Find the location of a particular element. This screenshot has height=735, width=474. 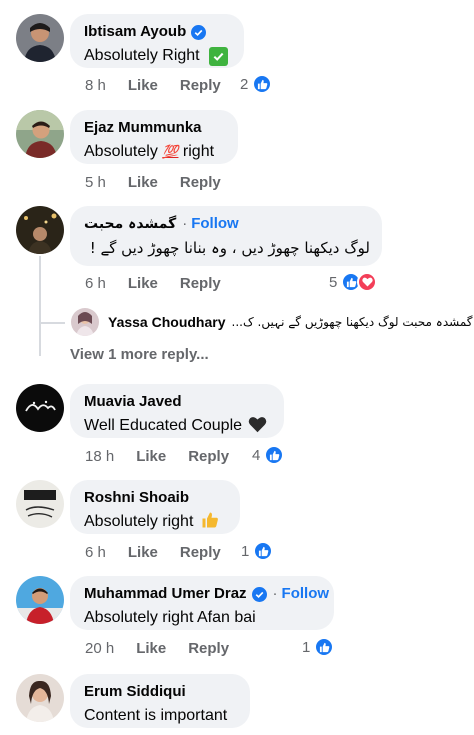

comment-actions: 20 h Like Reply is located at coordinates (157, 648).